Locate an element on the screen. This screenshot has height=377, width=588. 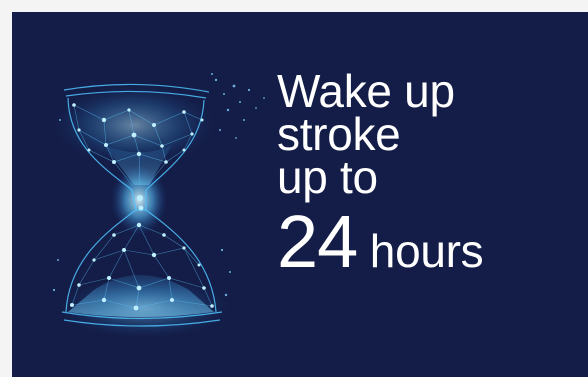
headline-line-4: 24 hours is located at coordinates (380, 251).